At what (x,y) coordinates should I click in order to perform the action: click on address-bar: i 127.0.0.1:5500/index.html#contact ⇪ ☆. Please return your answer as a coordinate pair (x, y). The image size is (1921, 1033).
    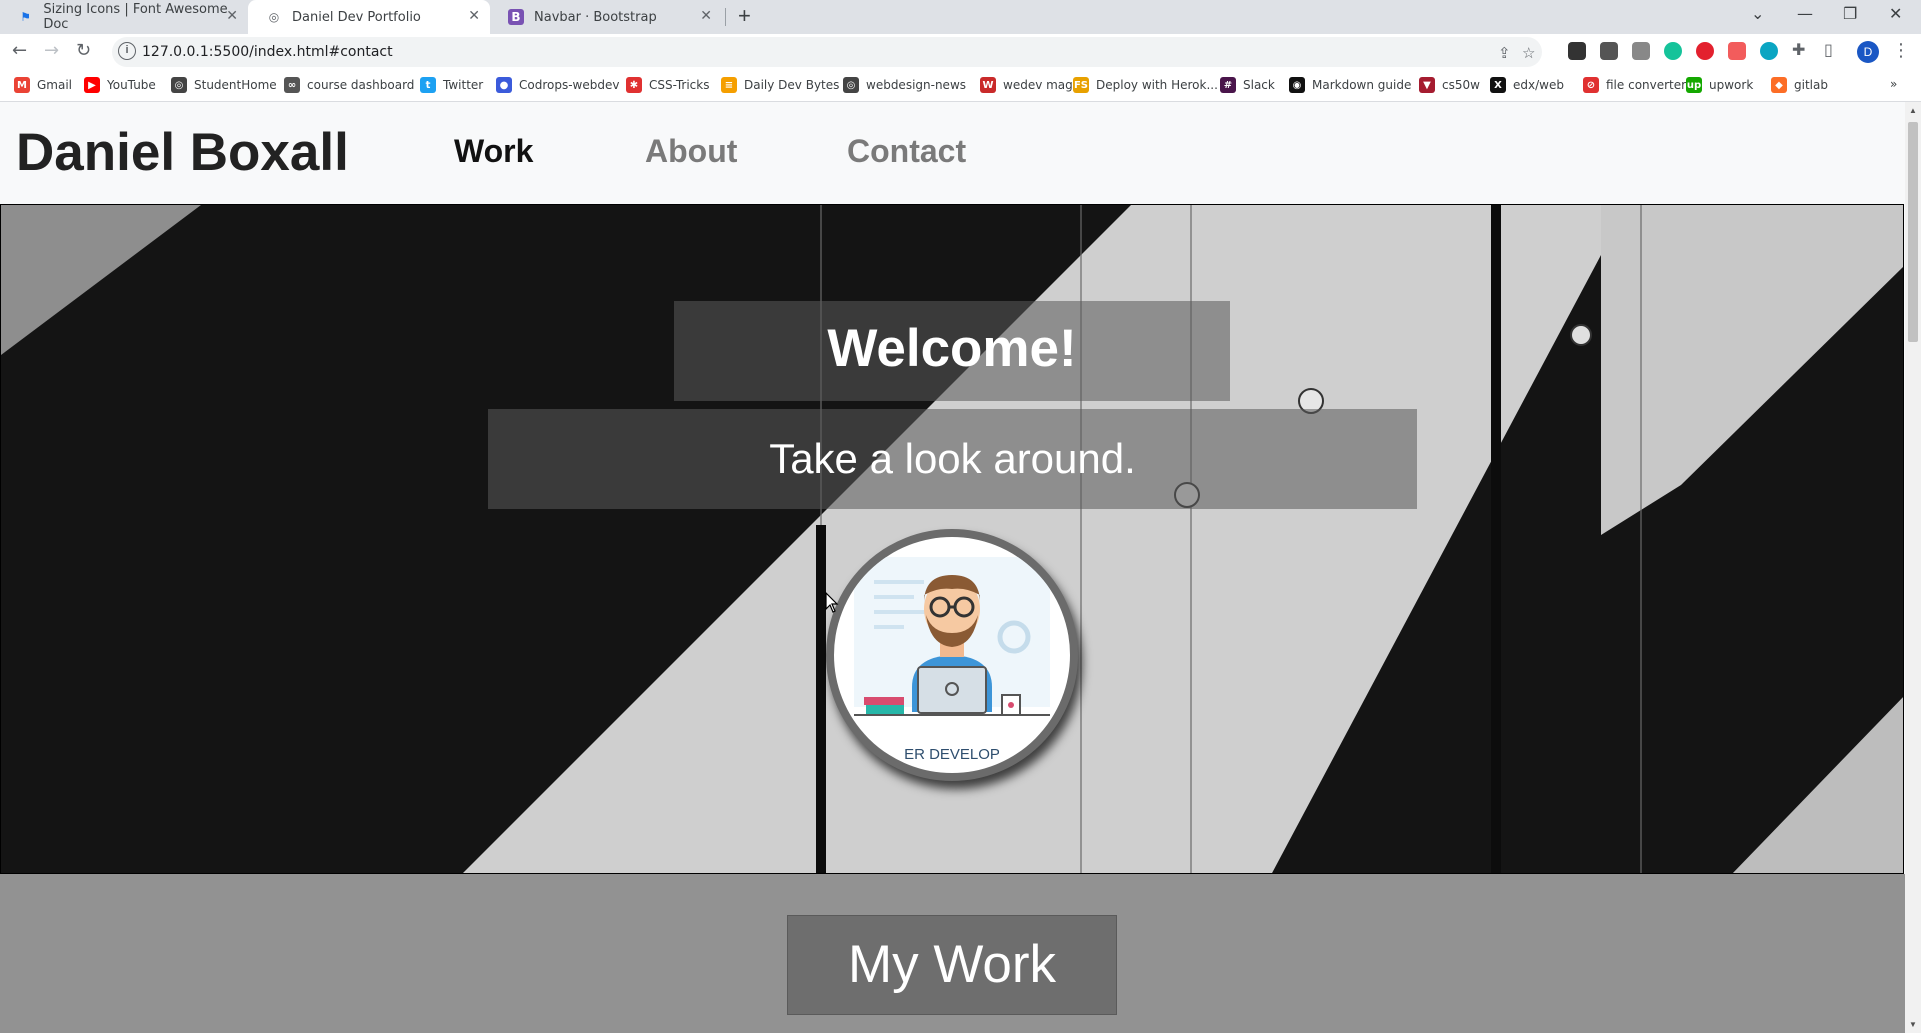
    Looking at the image, I should click on (827, 52).